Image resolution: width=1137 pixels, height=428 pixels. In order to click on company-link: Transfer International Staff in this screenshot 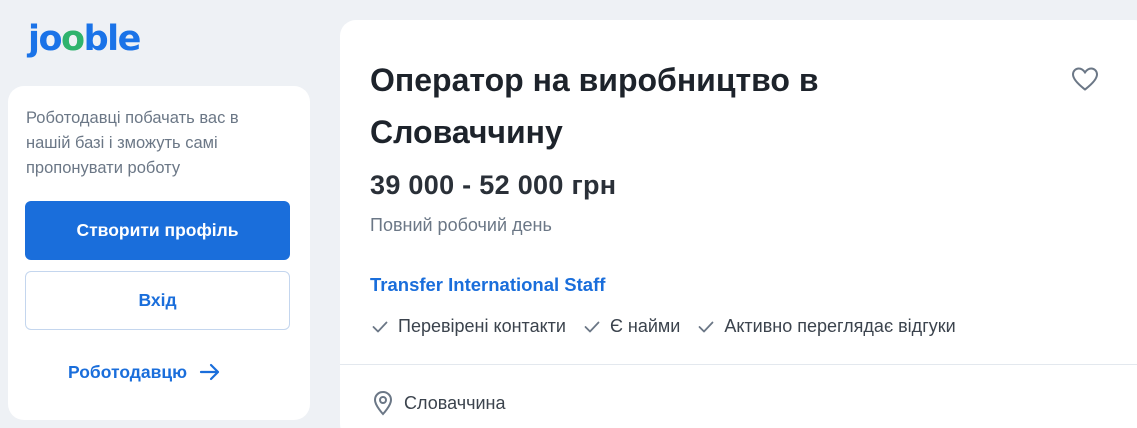, I will do `click(487, 285)`.